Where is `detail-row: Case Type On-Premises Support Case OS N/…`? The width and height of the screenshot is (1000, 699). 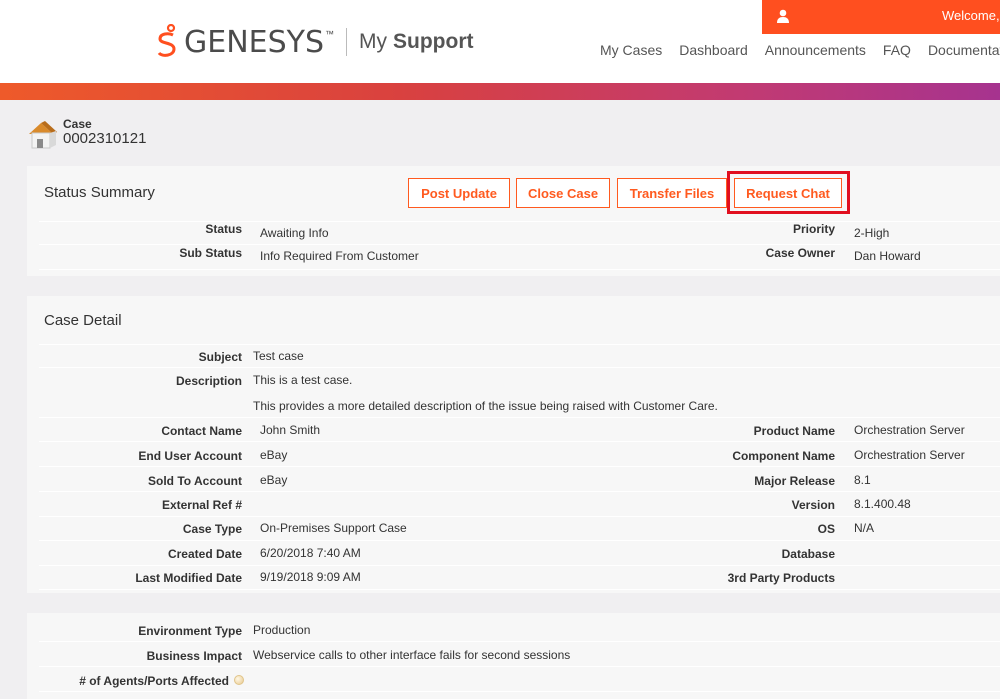
detail-row: Case Type On-Premises Support Case OS N/… is located at coordinates (519, 529).